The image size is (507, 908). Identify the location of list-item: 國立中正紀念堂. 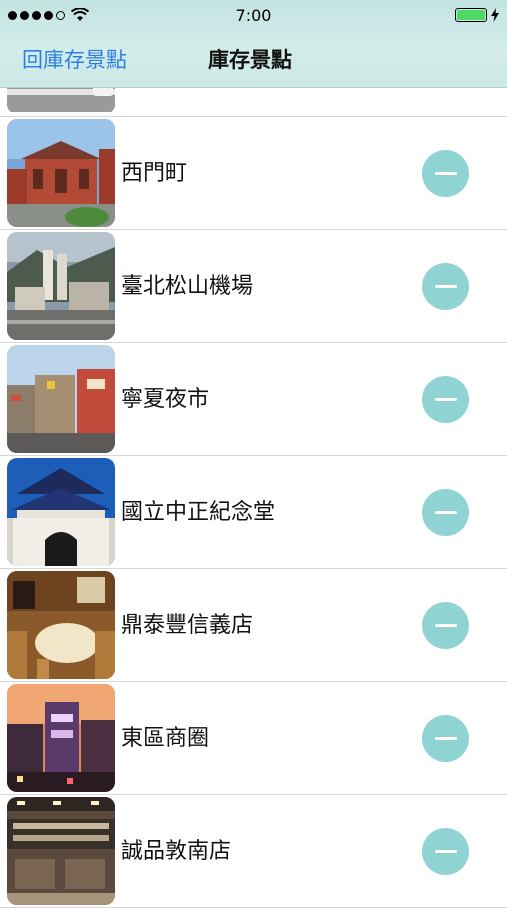
(253, 512).